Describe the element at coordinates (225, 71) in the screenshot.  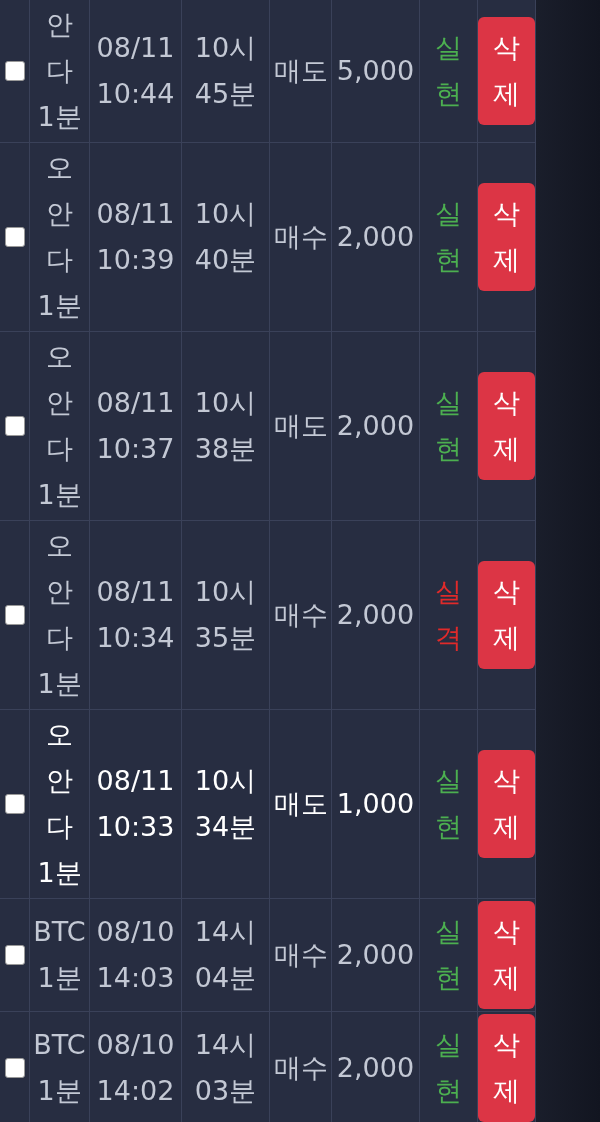
I see `time-text: 10시 45분` at that location.